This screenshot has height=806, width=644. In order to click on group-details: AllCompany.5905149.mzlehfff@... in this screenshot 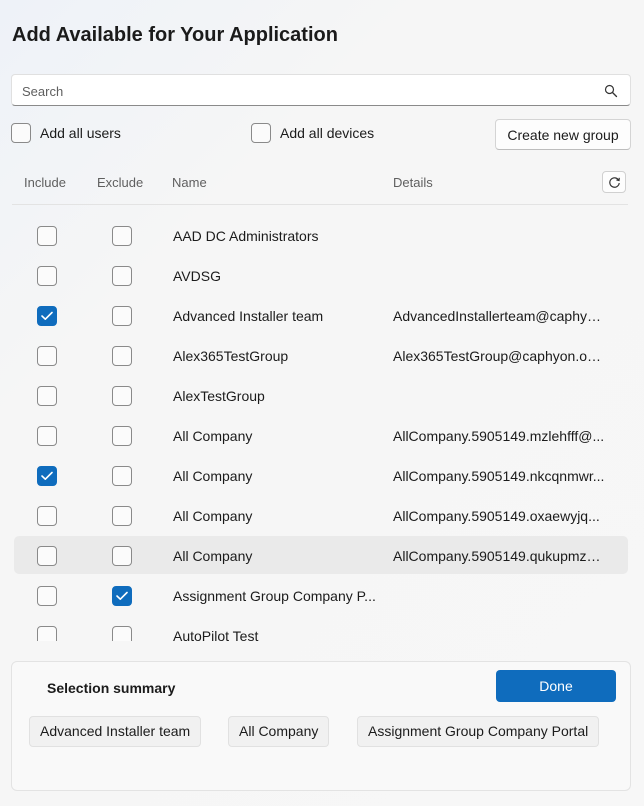, I will do `click(499, 436)`.